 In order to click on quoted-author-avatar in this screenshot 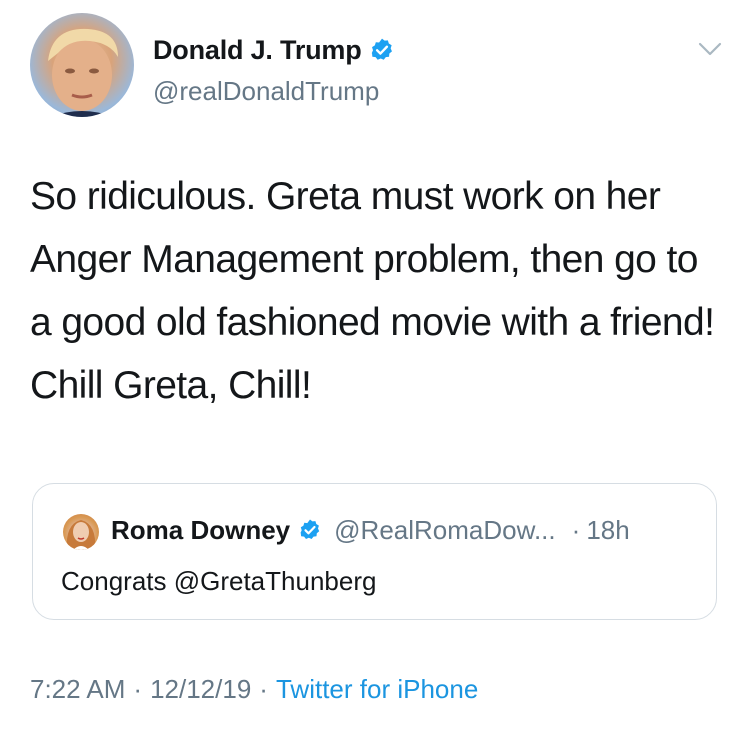, I will do `click(81, 532)`.